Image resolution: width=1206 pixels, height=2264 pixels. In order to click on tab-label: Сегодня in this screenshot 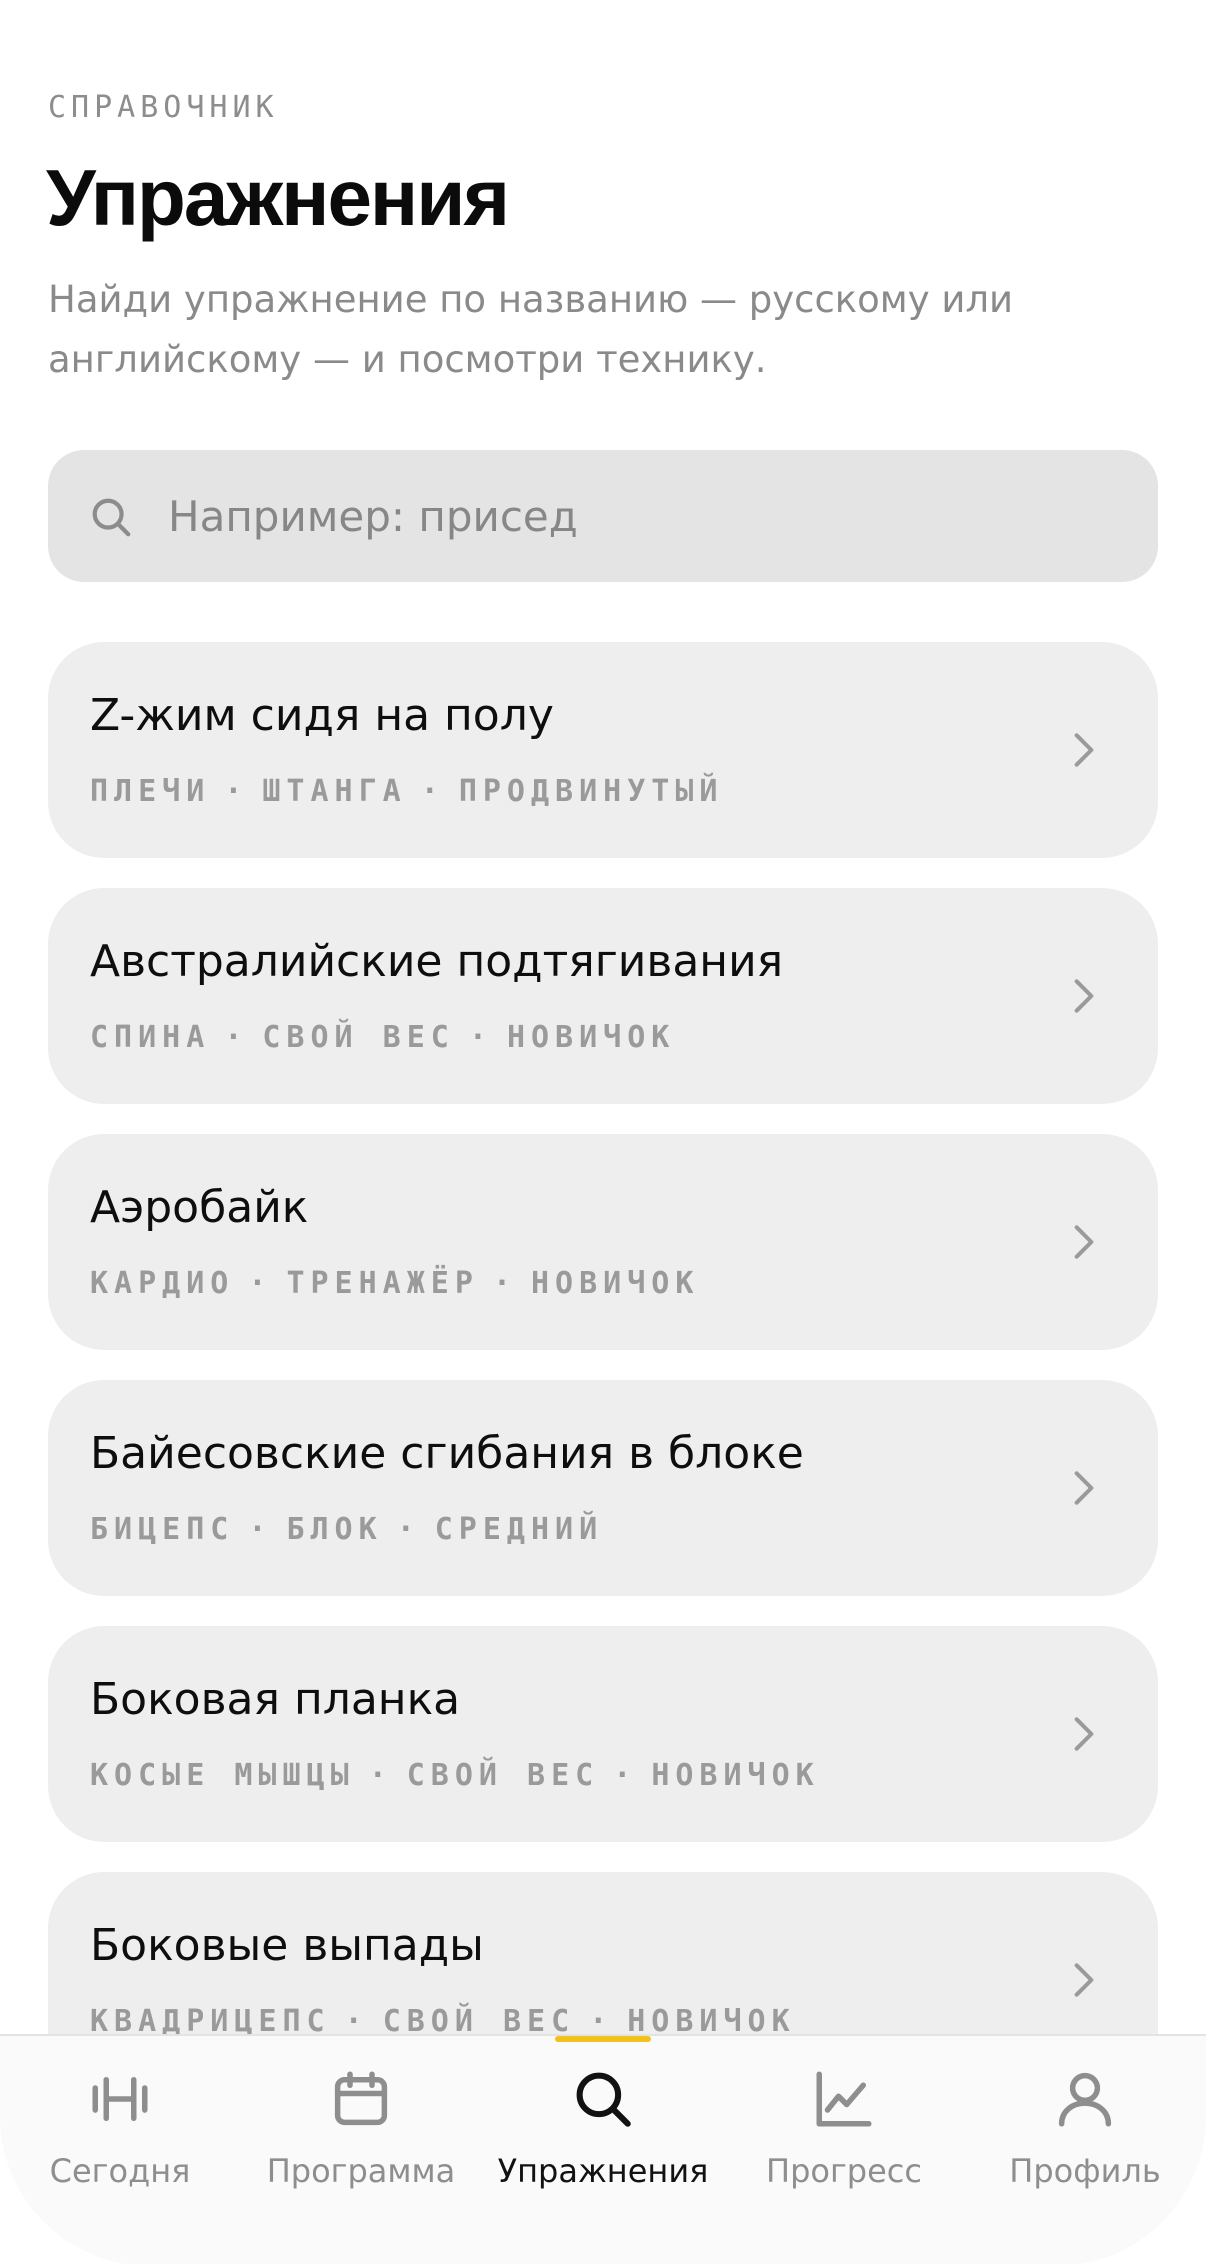, I will do `click(120, 2171)`.